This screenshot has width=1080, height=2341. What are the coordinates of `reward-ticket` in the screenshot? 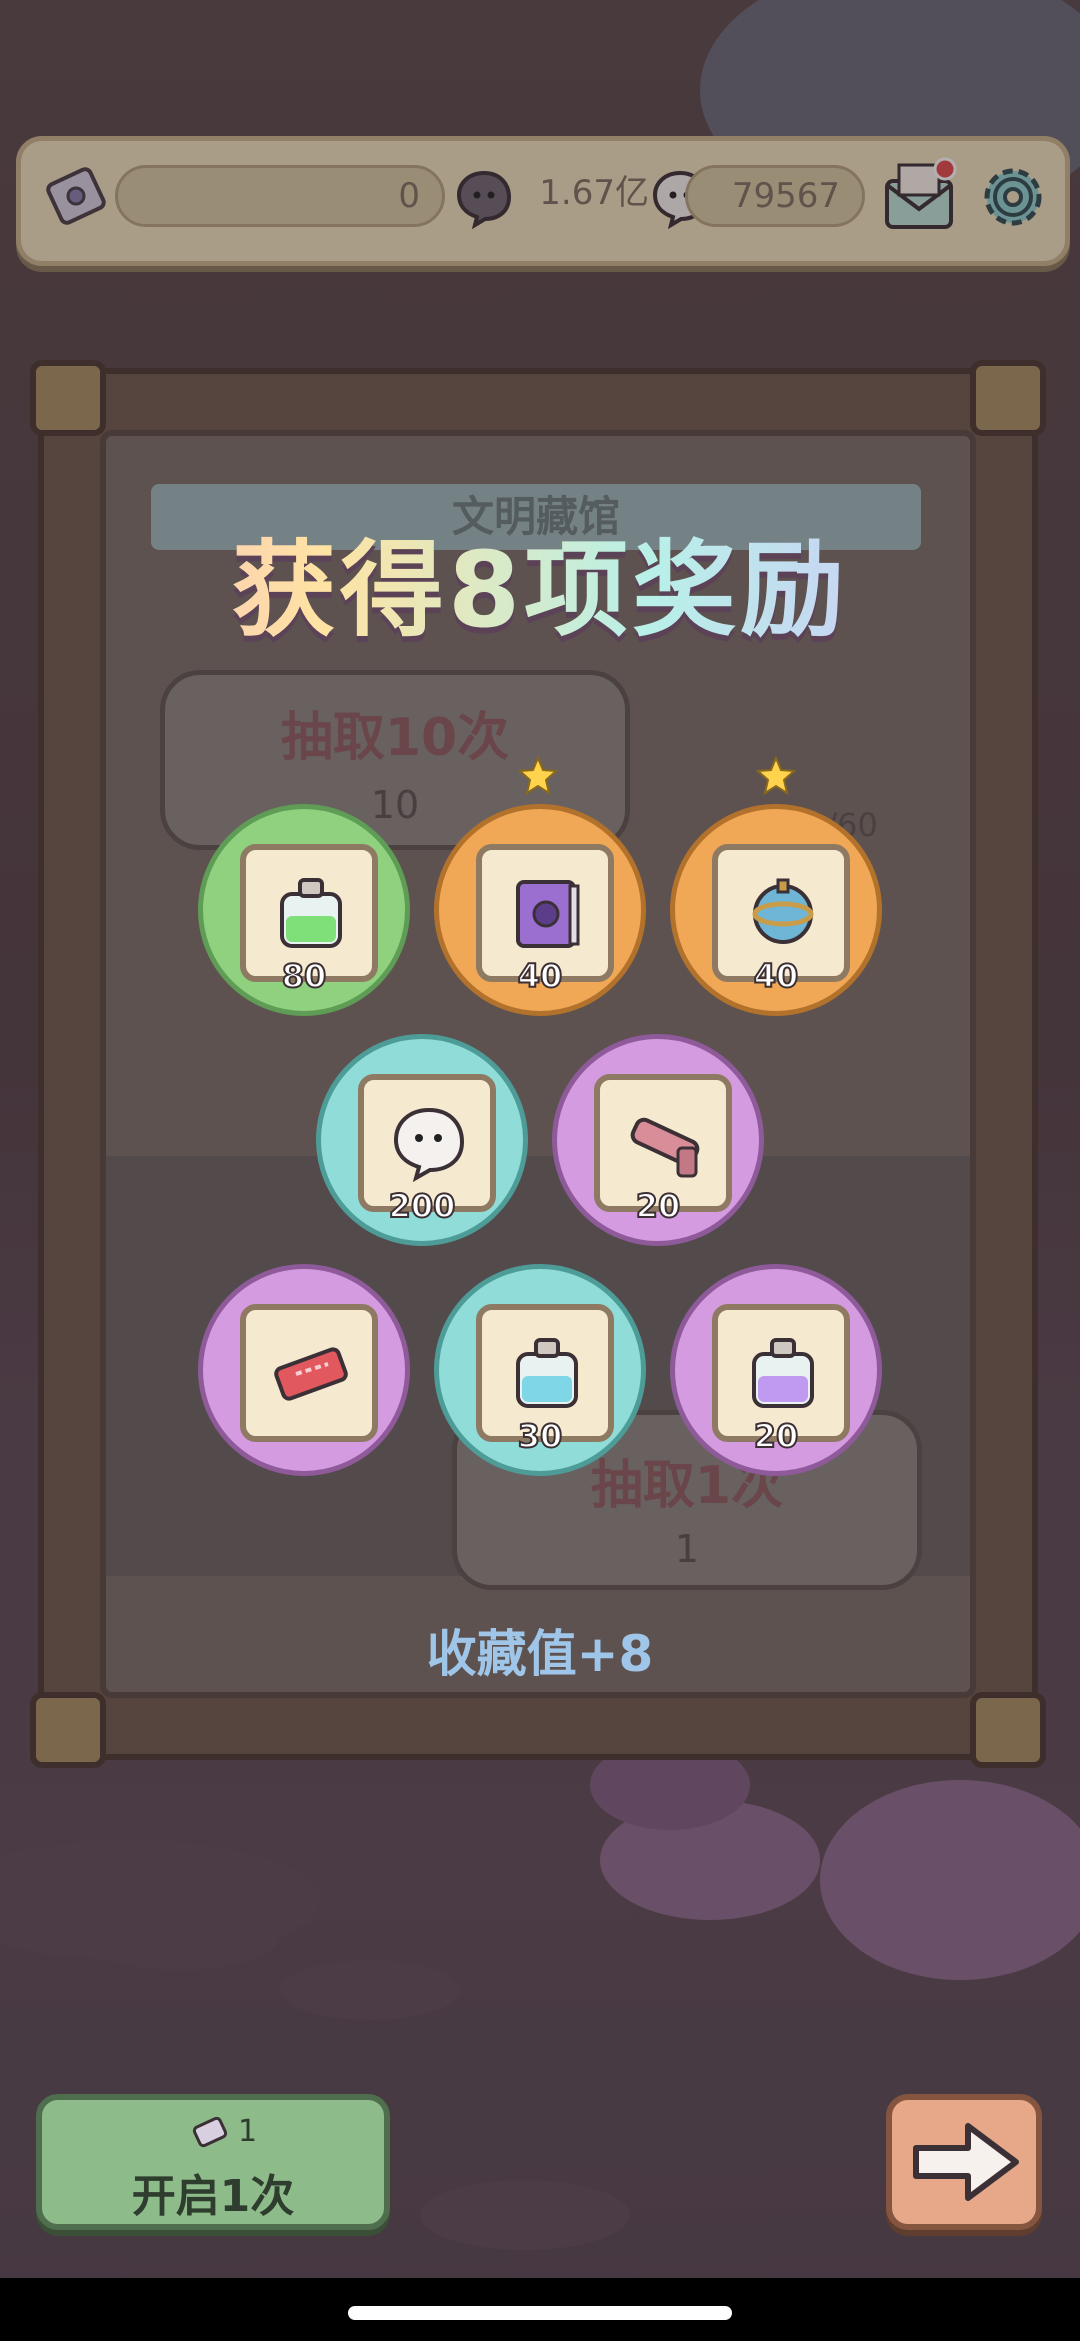 It's located at (304, 1370).